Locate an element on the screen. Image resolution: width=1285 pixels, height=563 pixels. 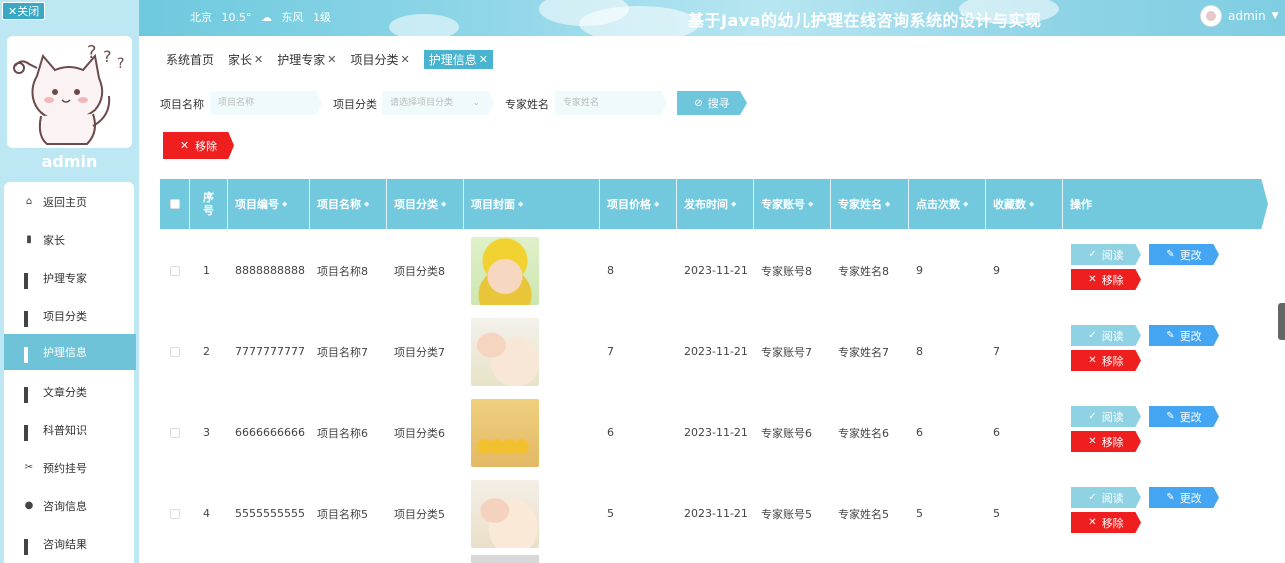
select-all-checkbox is located at coordinates (175, 204).